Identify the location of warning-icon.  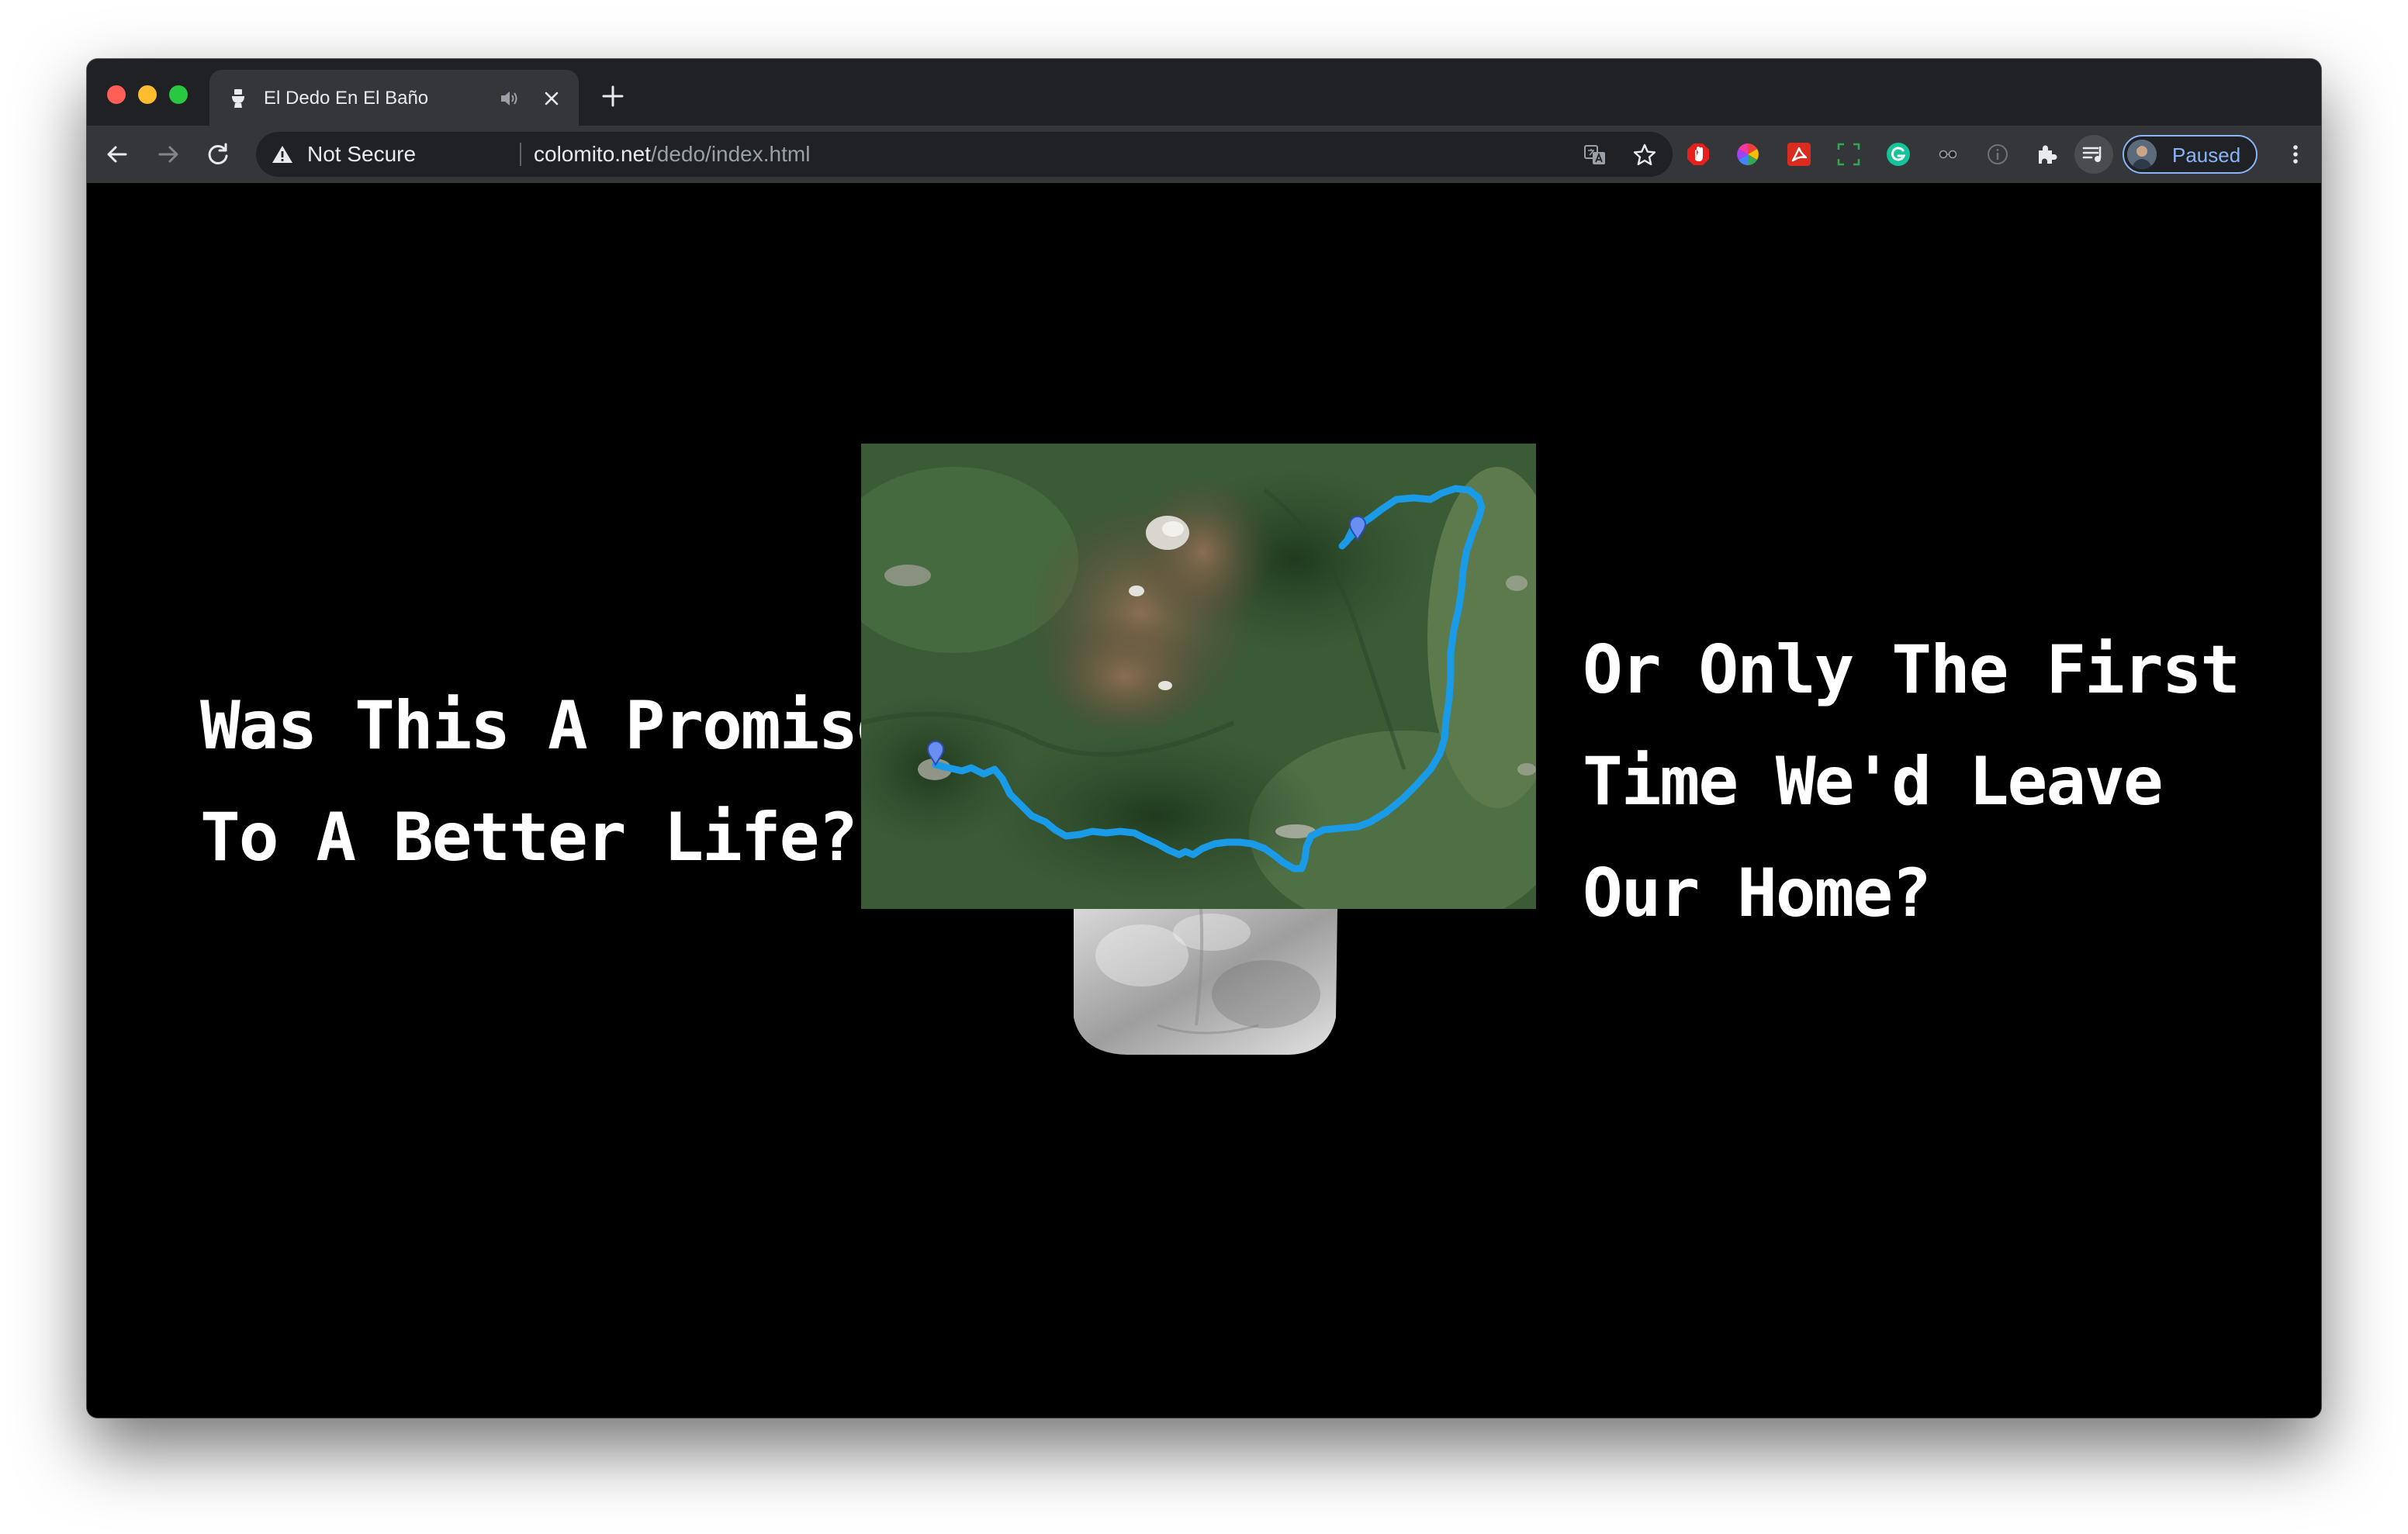
(282, 154).